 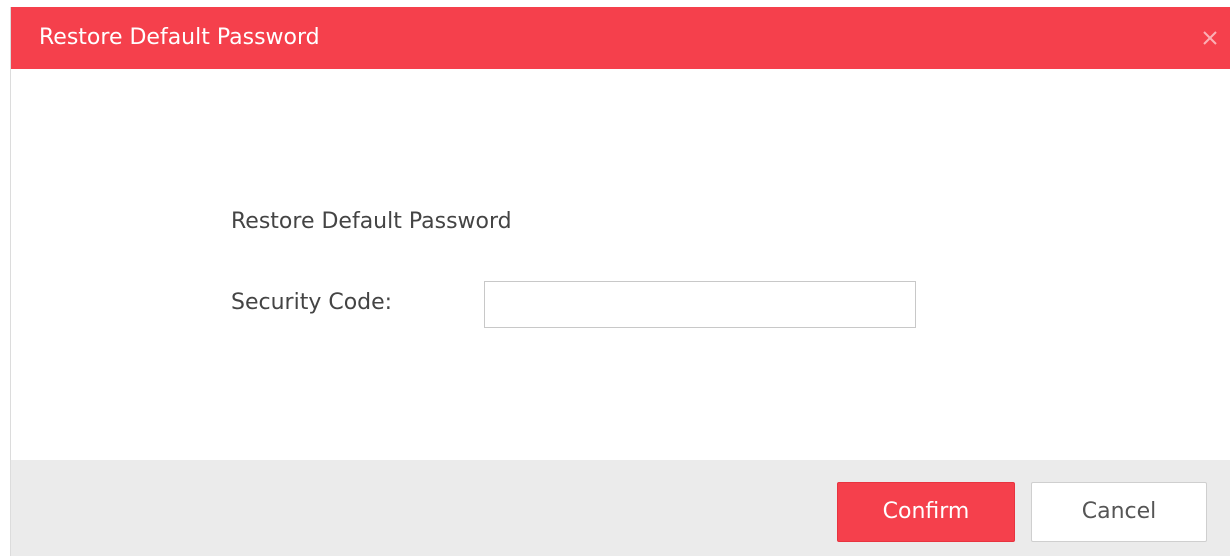 I want to click on dialog-titlebar: Restore Default Password, so click(x=620, y=38).